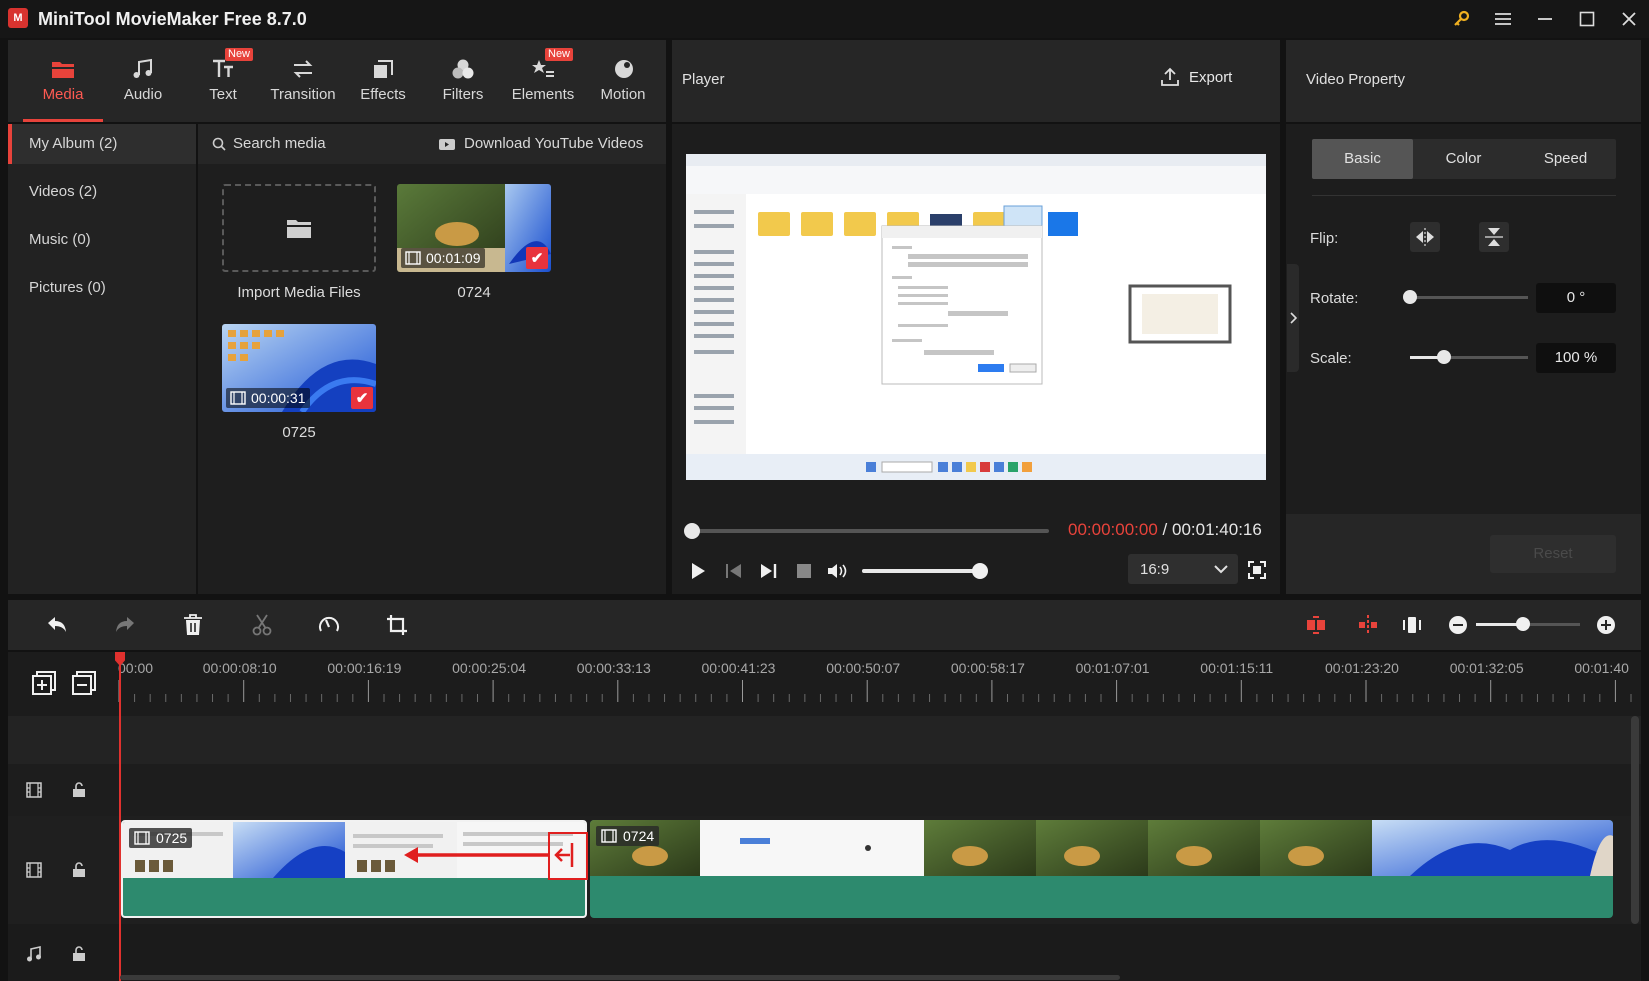  What do you see at coordinates (63, 81) in the screenshot?
I see `tab-media: Media` at bounding box center [63, 81].